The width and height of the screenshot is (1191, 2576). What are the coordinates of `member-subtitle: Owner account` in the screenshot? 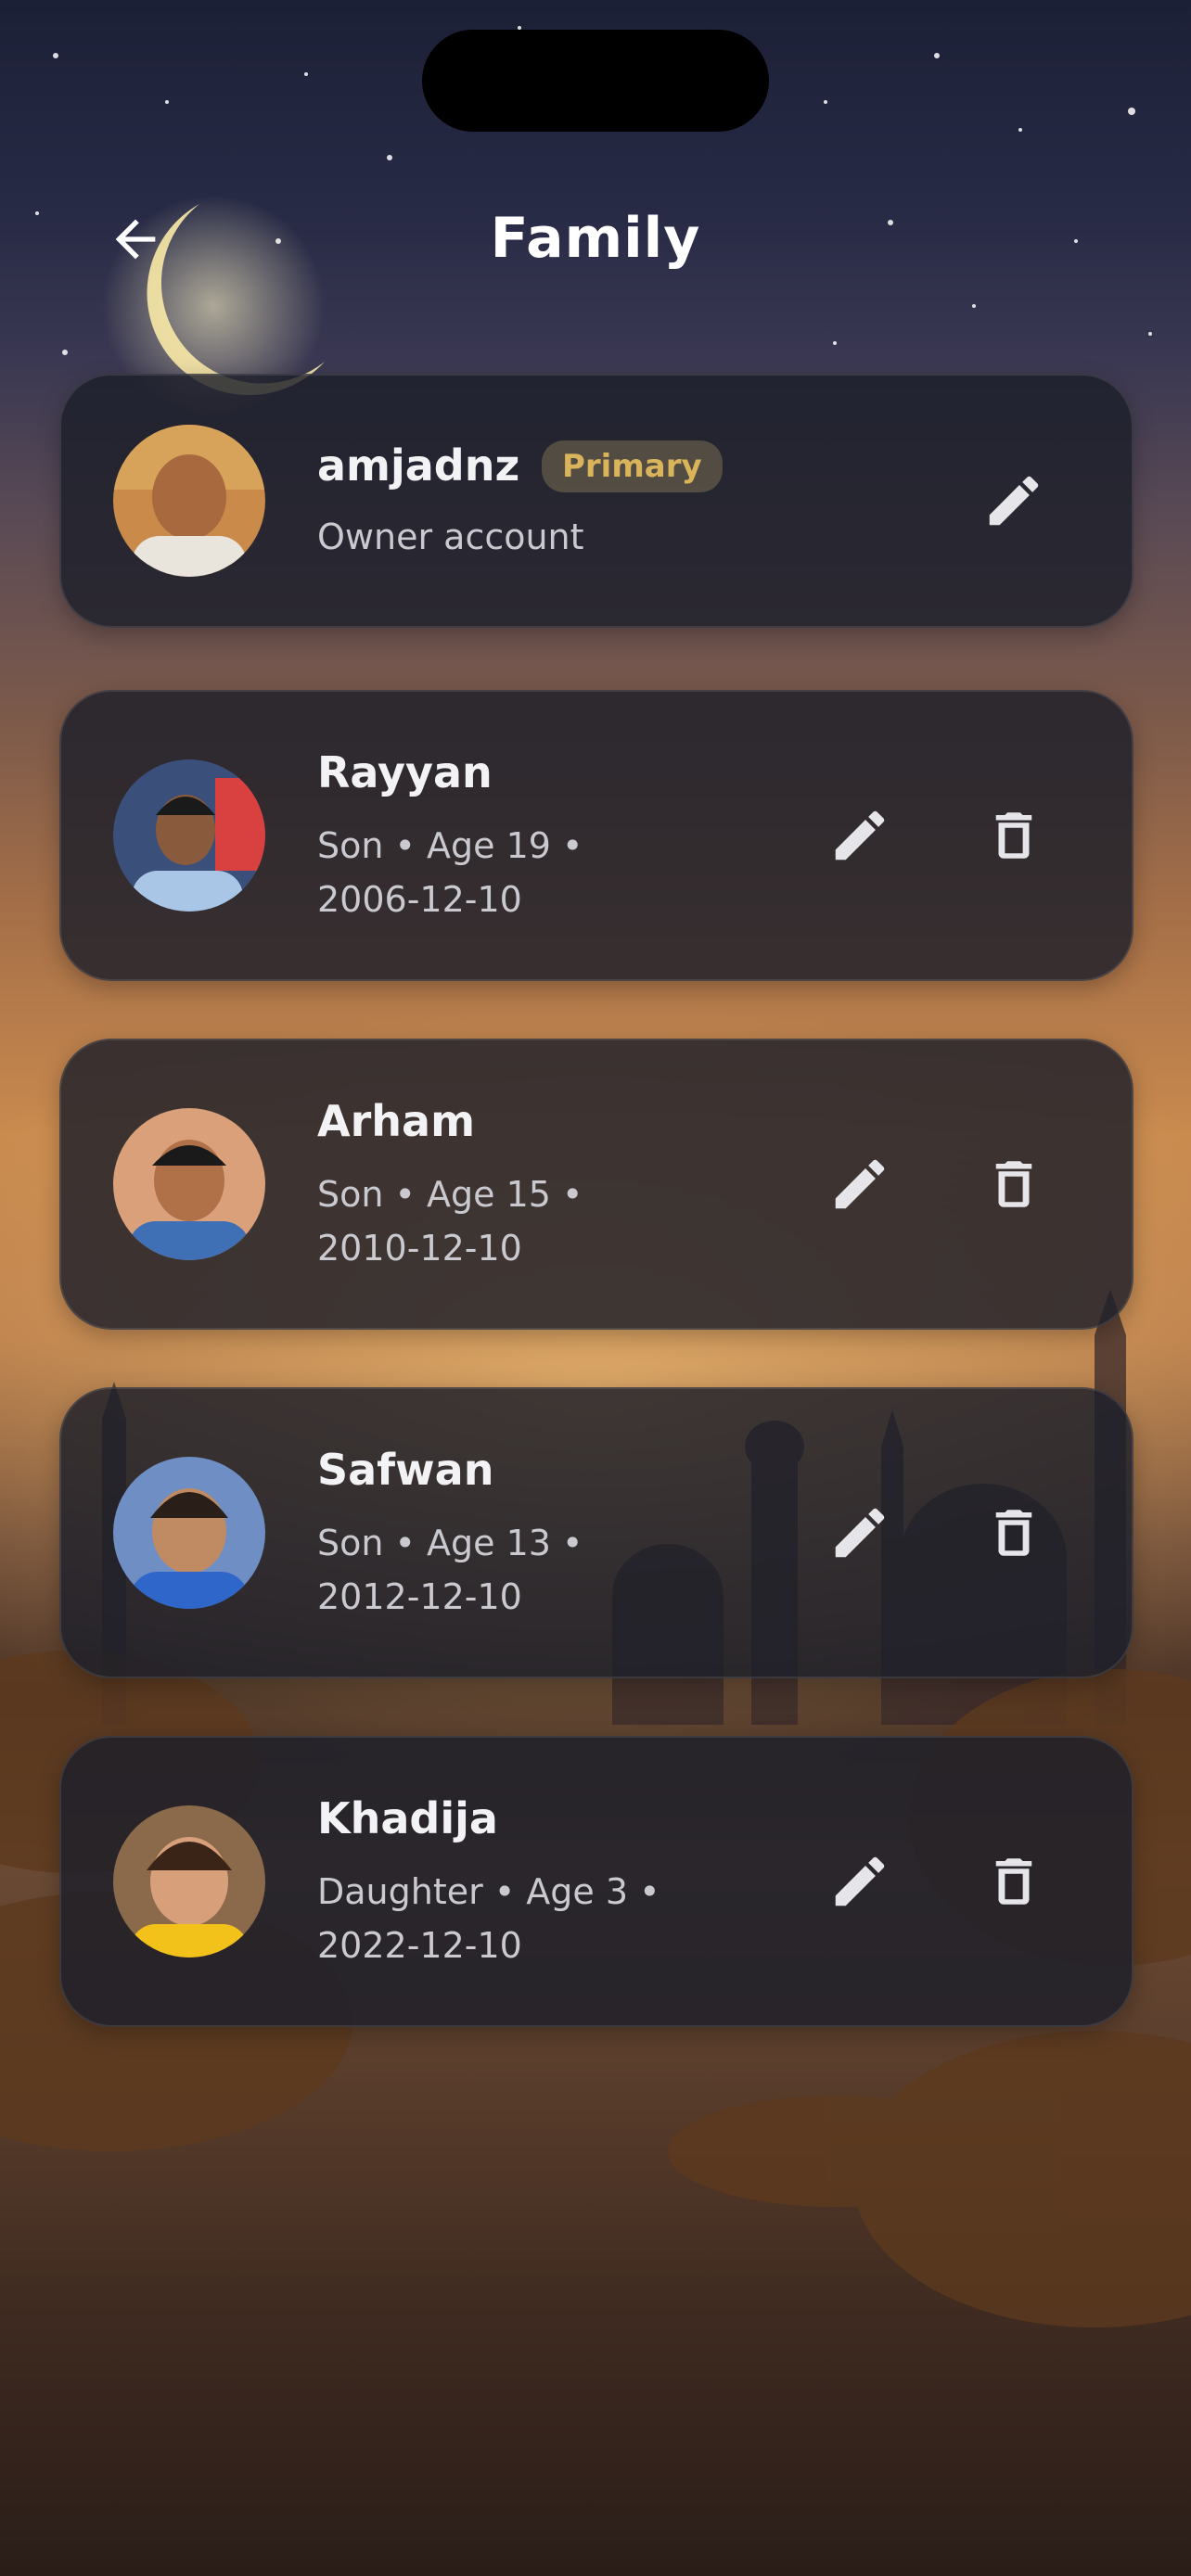 It's located at (450, 536).